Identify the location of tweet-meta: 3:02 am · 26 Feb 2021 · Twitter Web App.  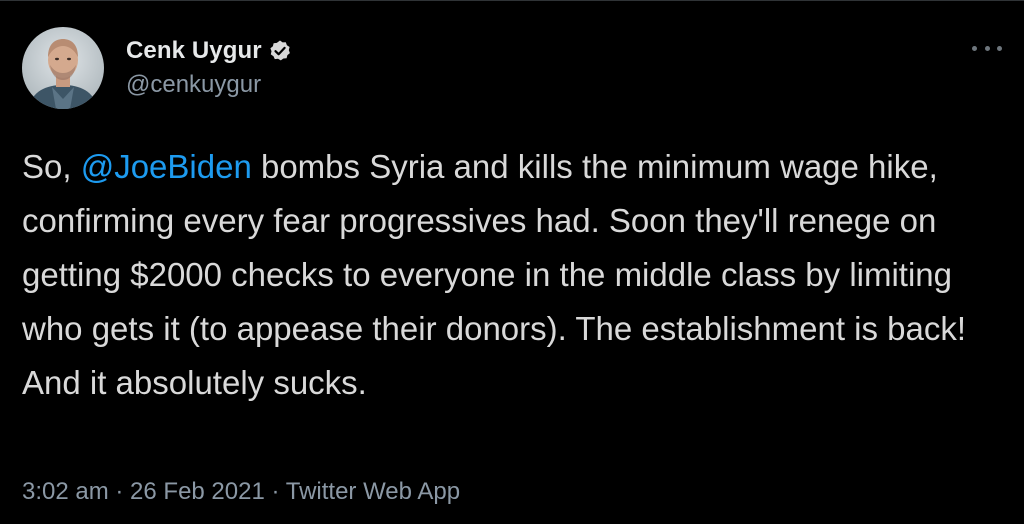
(241, 492).